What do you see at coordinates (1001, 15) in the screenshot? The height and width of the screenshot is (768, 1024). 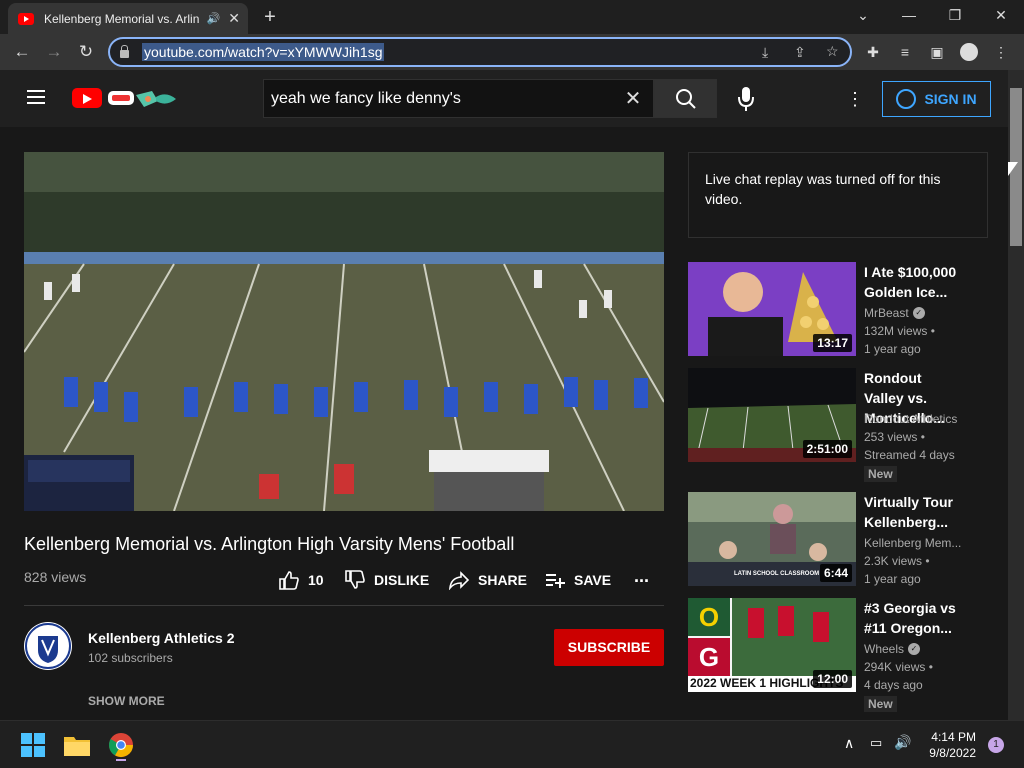 I see `close-window-button: ✕` at bounding box center [1001, 15].